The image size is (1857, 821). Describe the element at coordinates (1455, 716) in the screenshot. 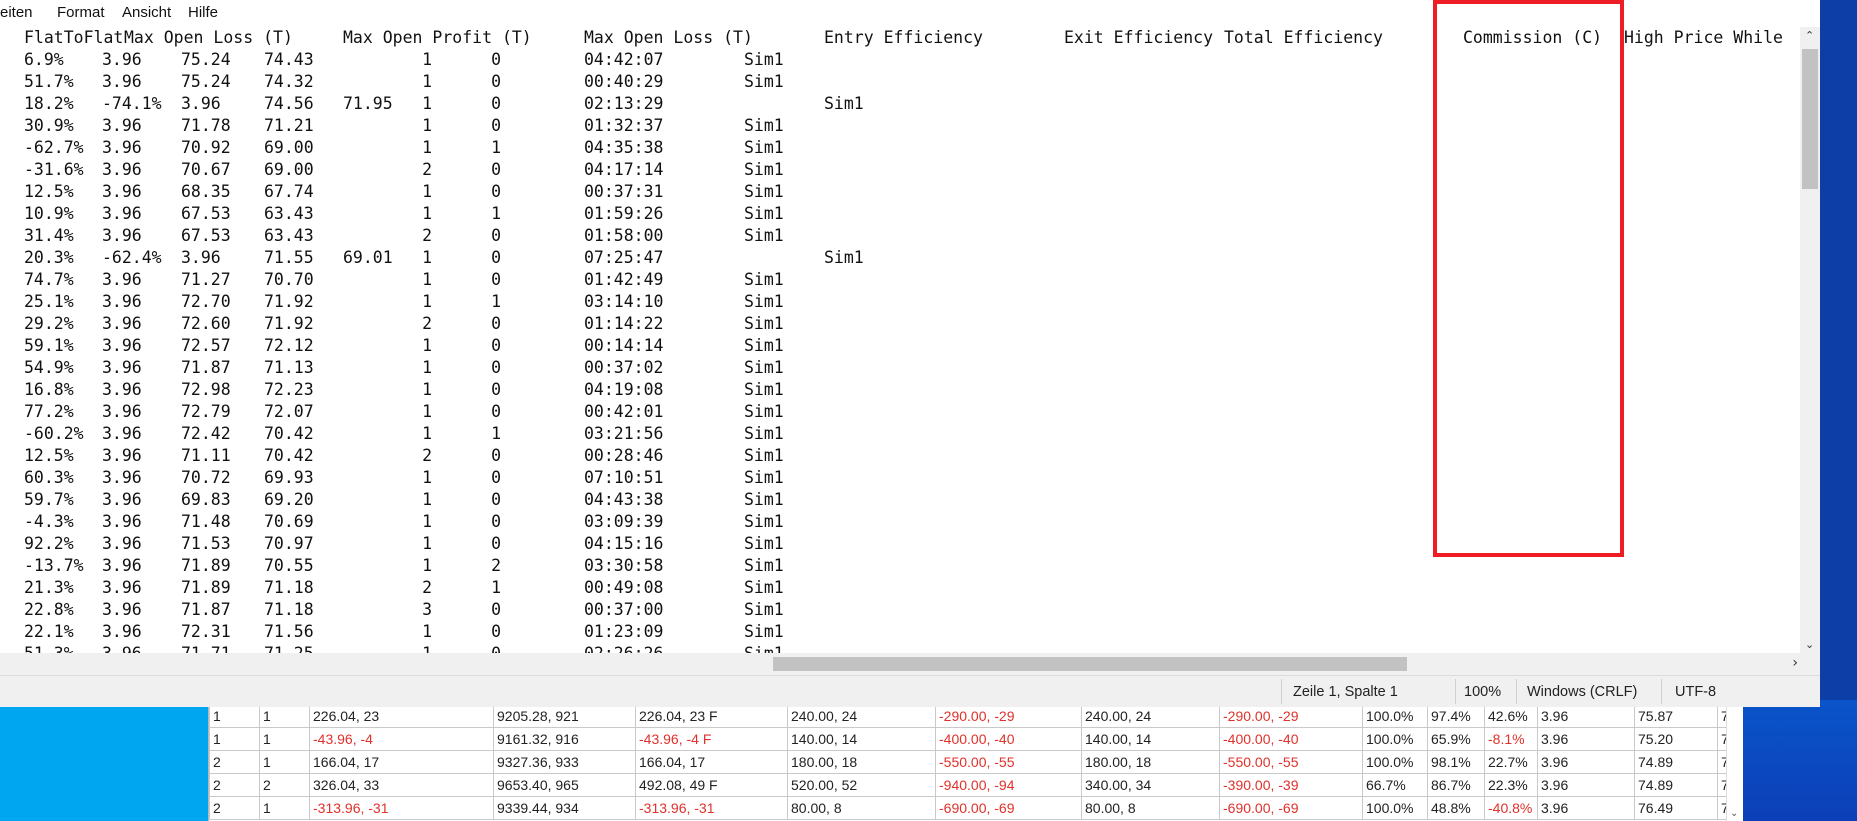

I see `table-cell: 97.4%` at that location.